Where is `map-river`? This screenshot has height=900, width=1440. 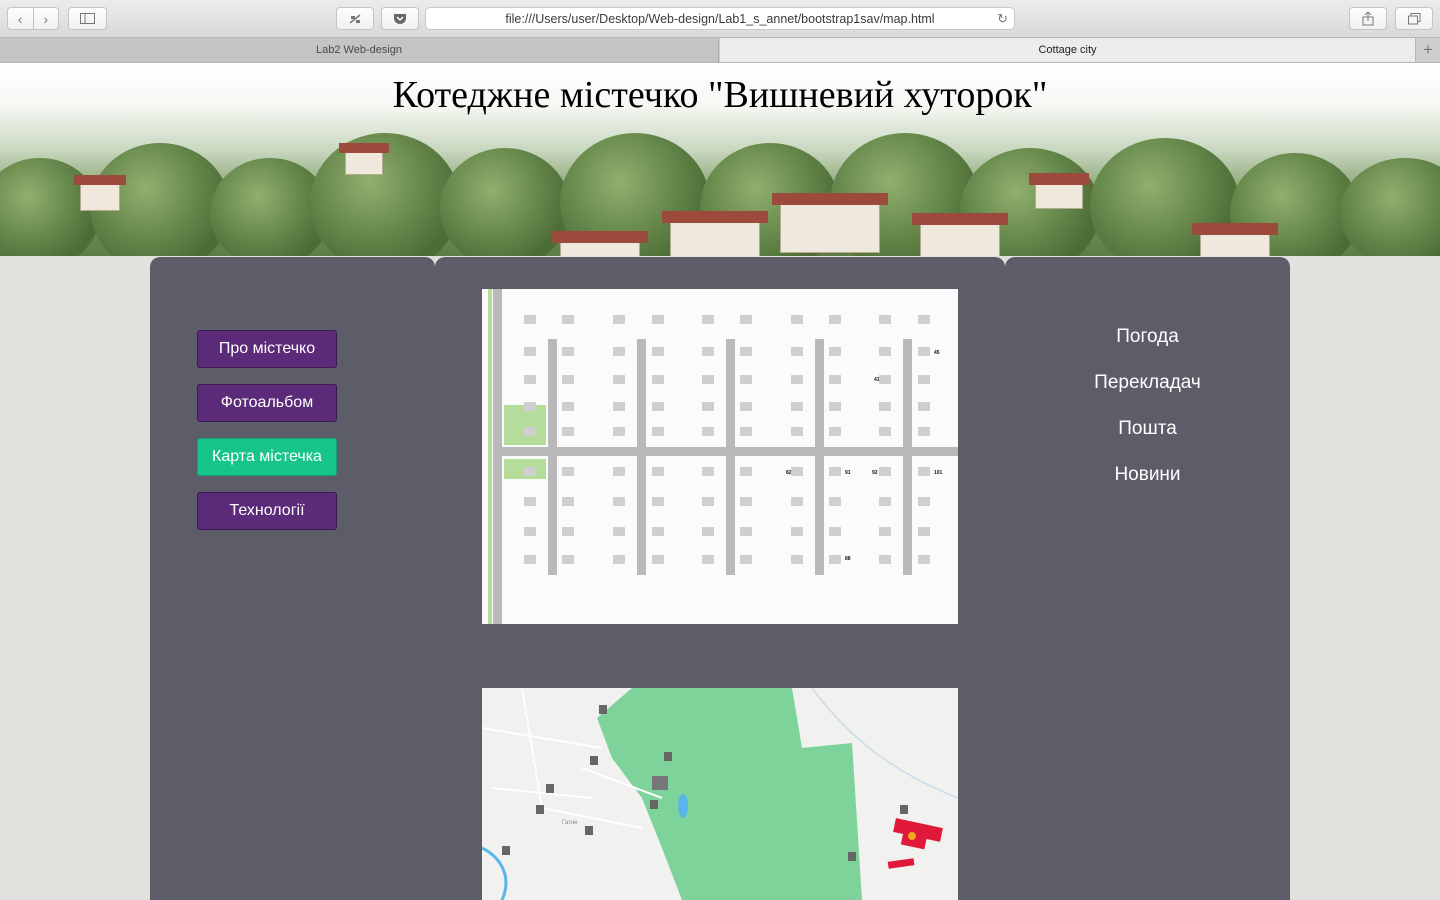
map-river is located at coordinates (495, 873).